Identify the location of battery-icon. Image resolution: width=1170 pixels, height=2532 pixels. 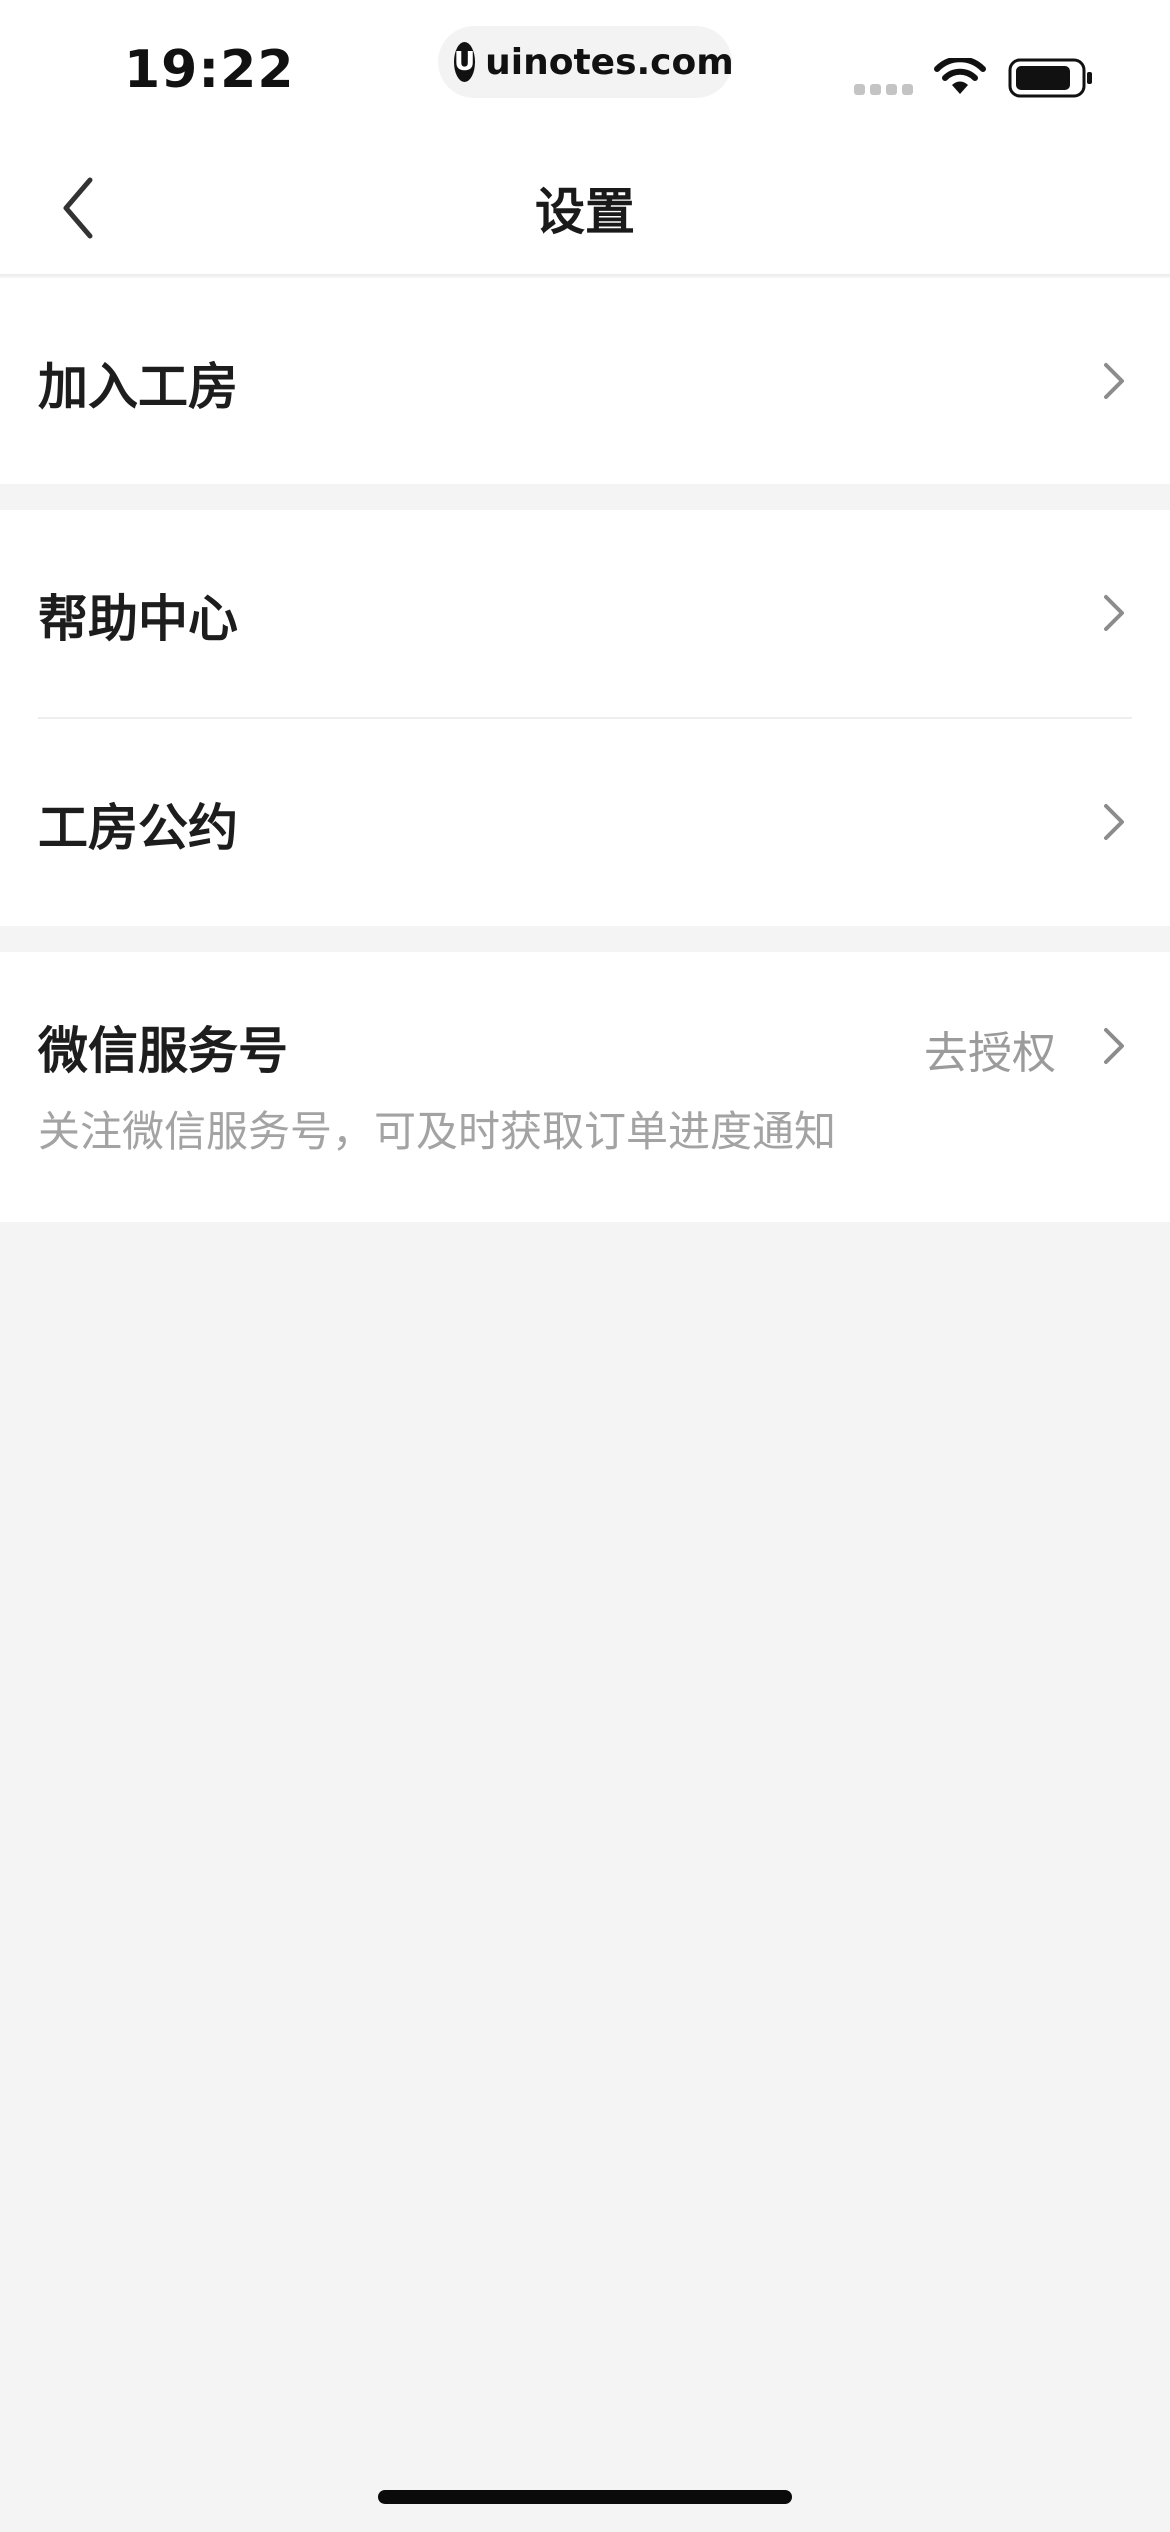
(1050, 78).